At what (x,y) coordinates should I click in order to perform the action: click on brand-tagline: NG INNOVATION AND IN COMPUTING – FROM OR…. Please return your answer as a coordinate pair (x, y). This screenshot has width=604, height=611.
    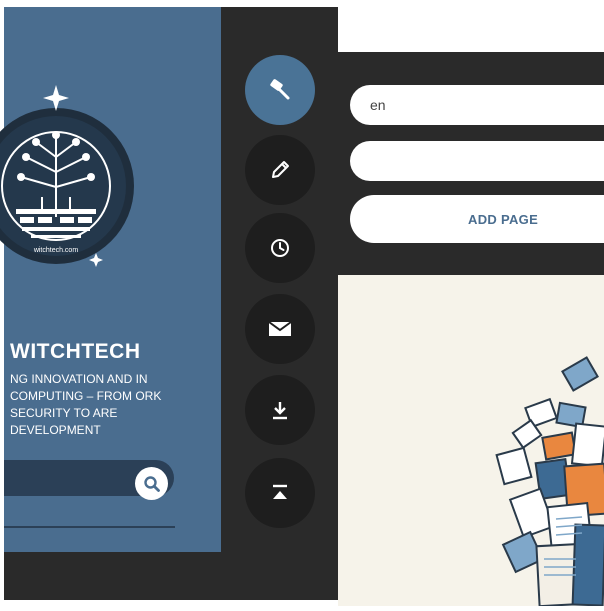
    Looking at the image, I should click on (86, 404).